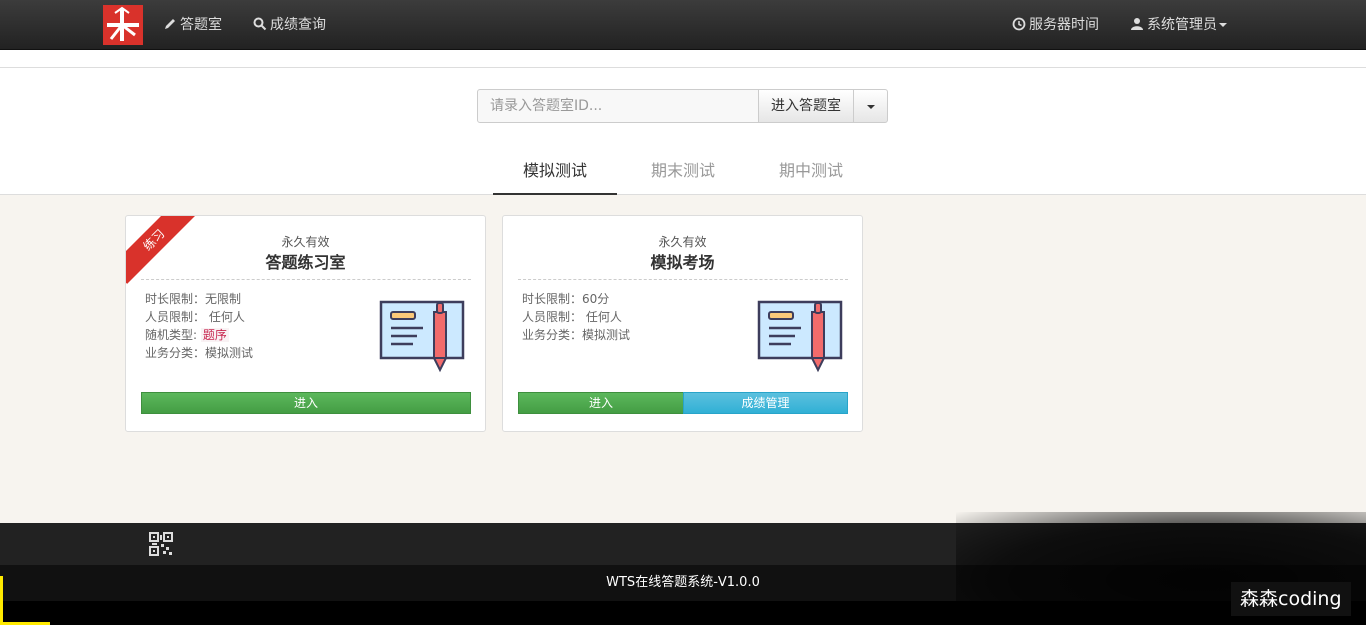 The image size is (1366, 625). Describe the element at coordinates (161, 546) in the screenshot. I see `qr-code-icon` at that location.